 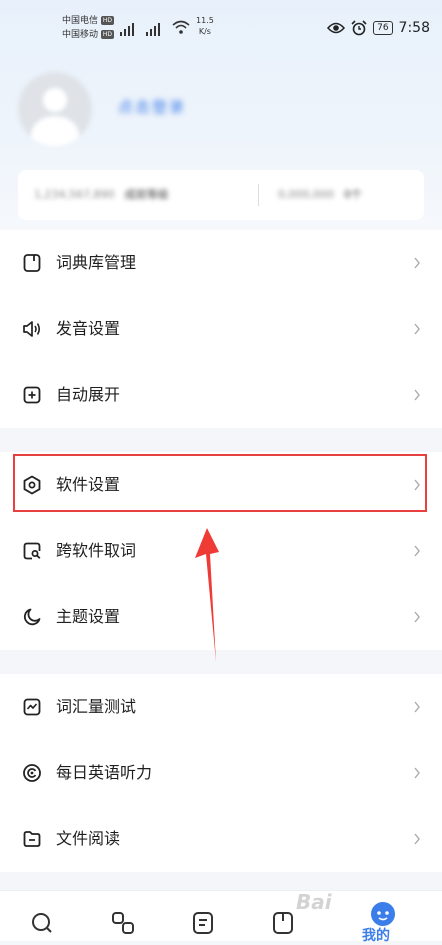 What do you see at coordinates (42, 923) in the screenshot?
I see `search-icon` at bounding box center [42, 923].